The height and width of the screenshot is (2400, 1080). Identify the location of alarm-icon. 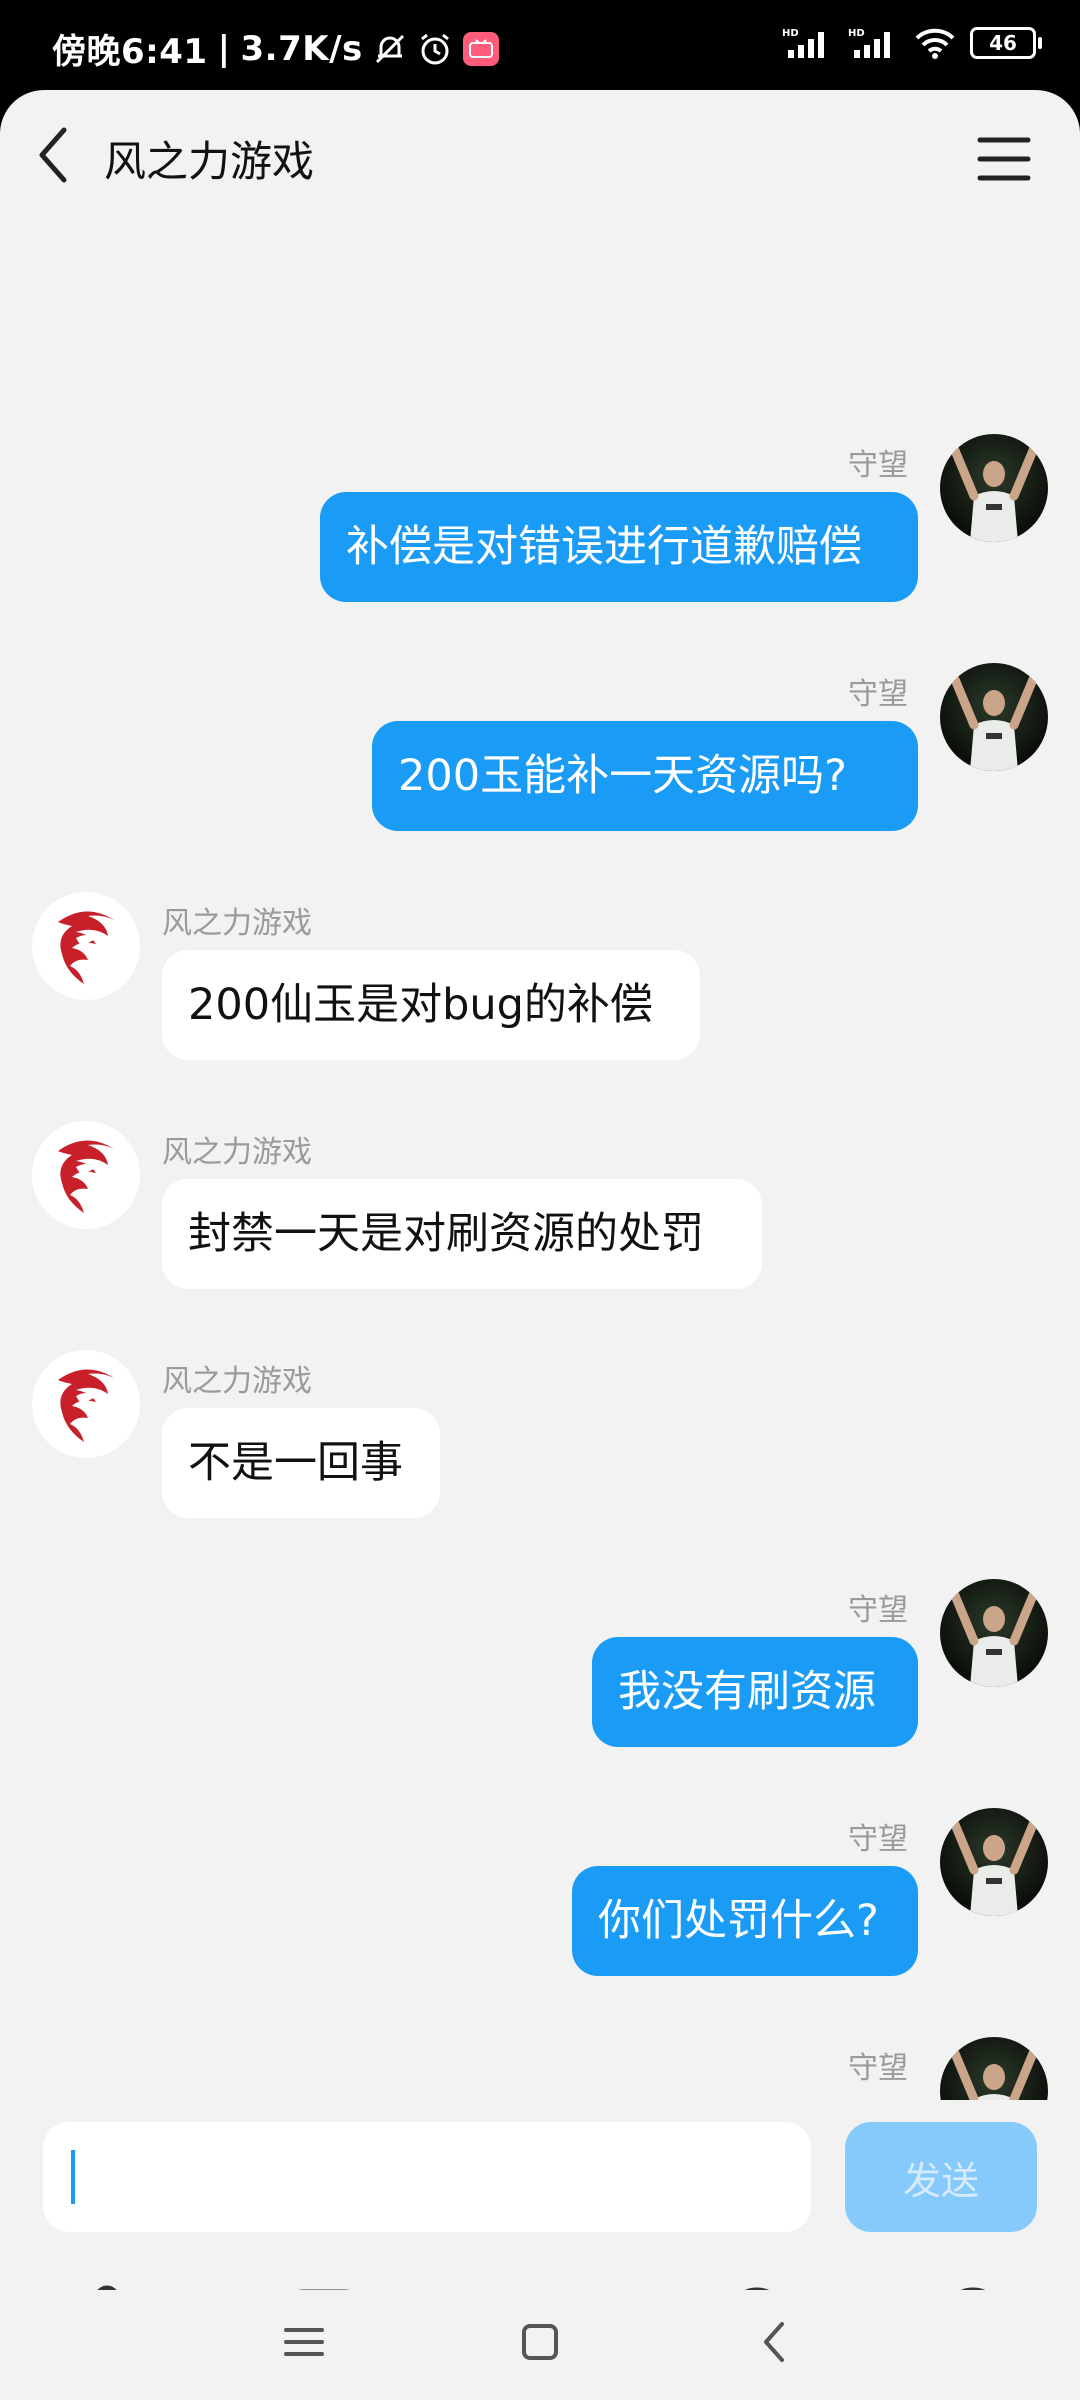
(435, 49).